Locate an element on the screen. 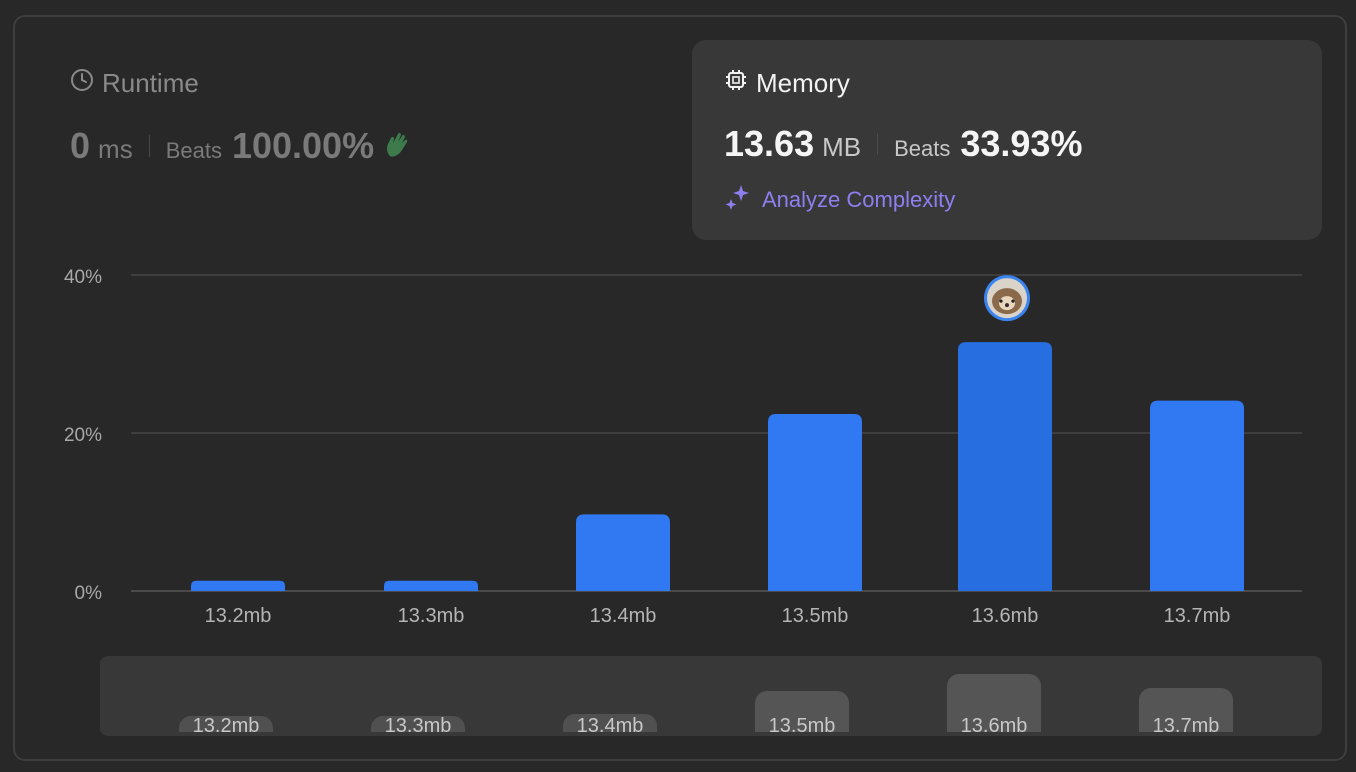 This screenshot has width=1356, height=772. analyze-complexity-label: Analyze Complexity is located at coordinates (859, 199).